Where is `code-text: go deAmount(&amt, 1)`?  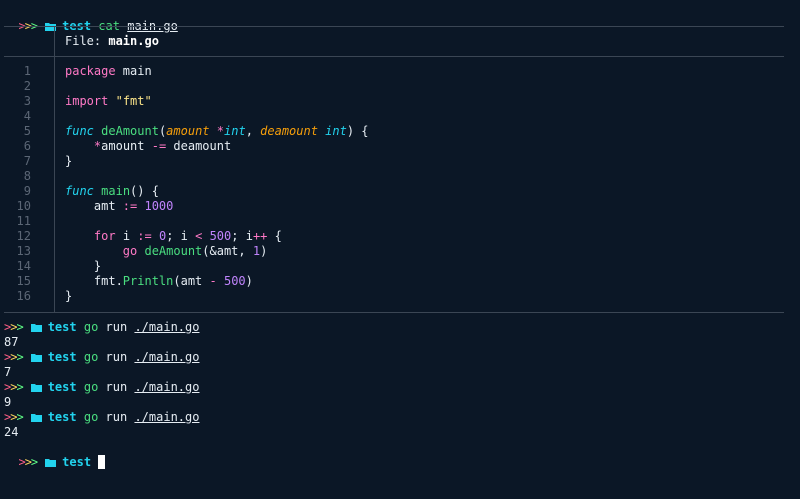 code-text: go deAmount(&amt, 1) is located at coordinates (166, 251).